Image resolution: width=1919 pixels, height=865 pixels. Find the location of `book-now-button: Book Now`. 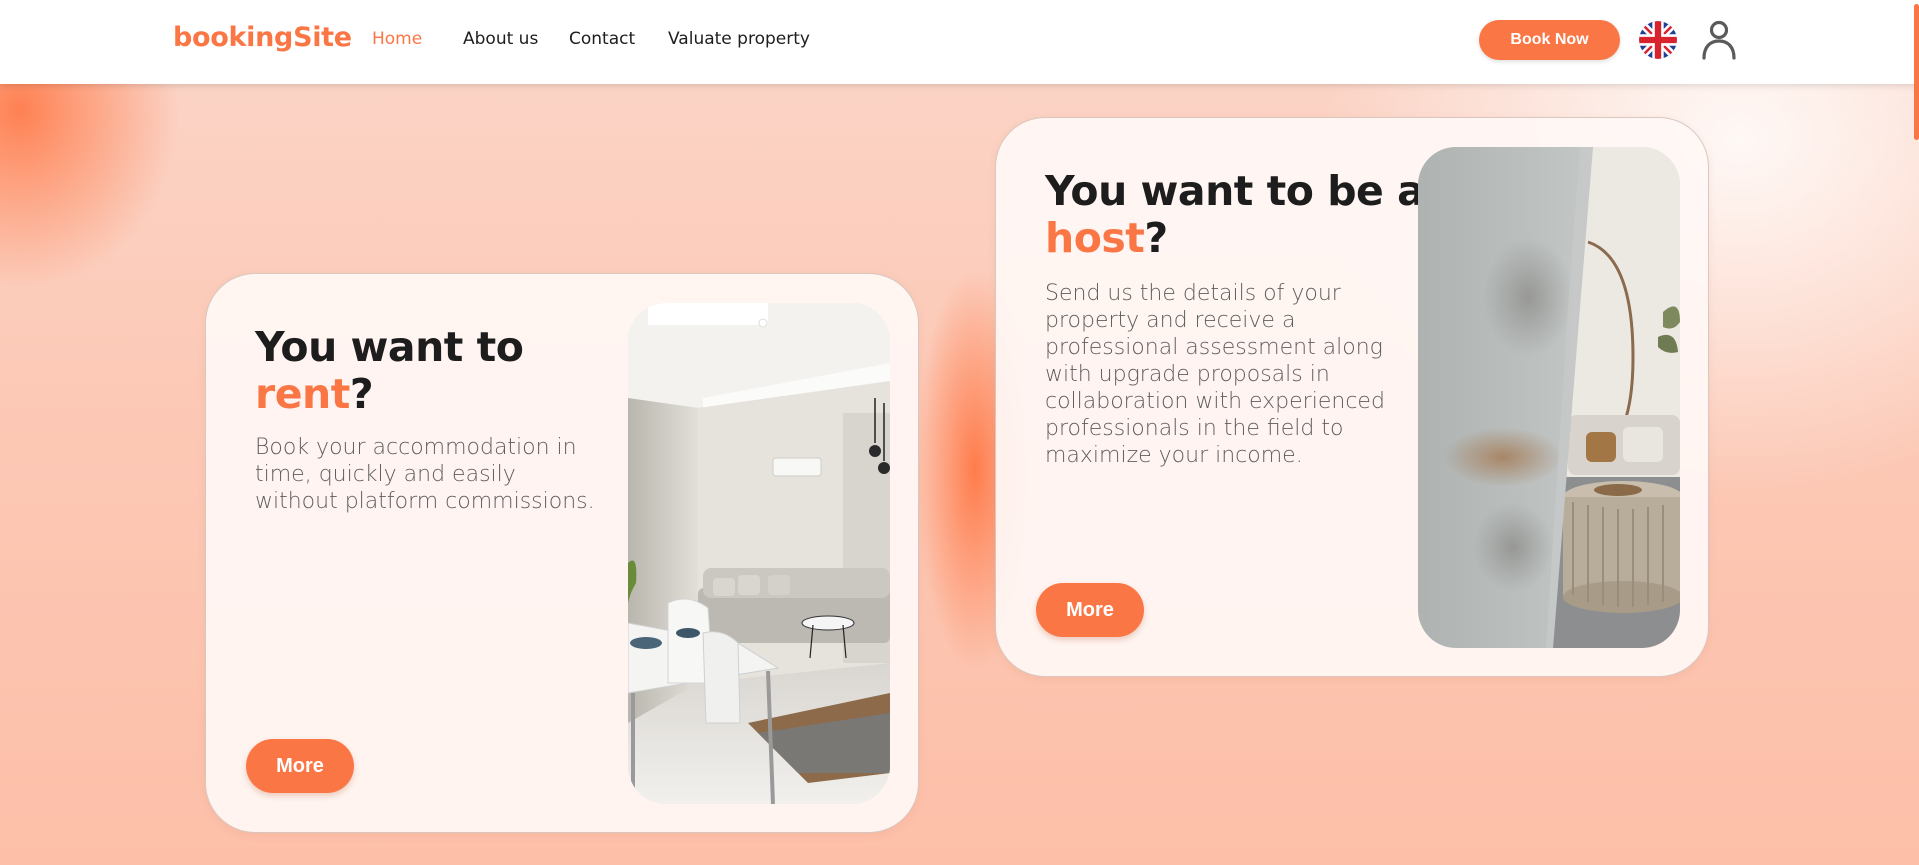

book-now-button: Book Now is located at coordinates (1549, 40).